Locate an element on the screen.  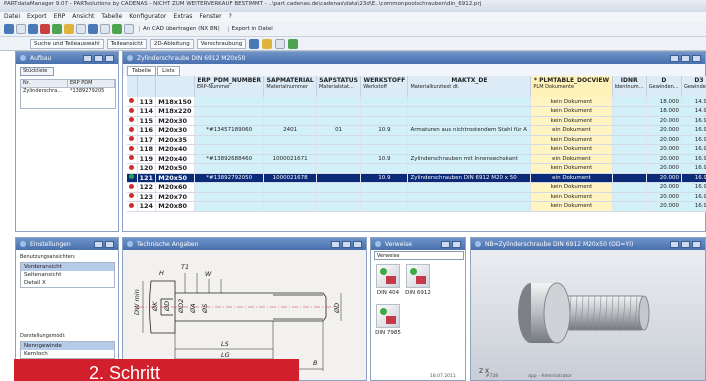
reference-item: DIN 7985 is located at coordinates (388, 320).